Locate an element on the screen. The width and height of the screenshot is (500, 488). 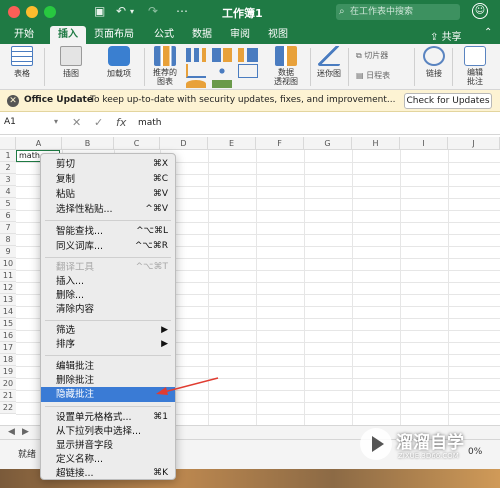
select-all-corner is located at coordinates (8, 143).